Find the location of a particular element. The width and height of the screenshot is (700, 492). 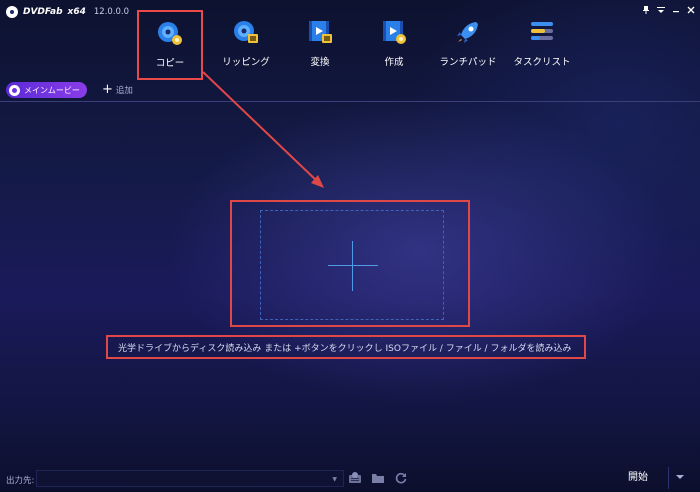

close-icon is located at coordinates (691, 10).